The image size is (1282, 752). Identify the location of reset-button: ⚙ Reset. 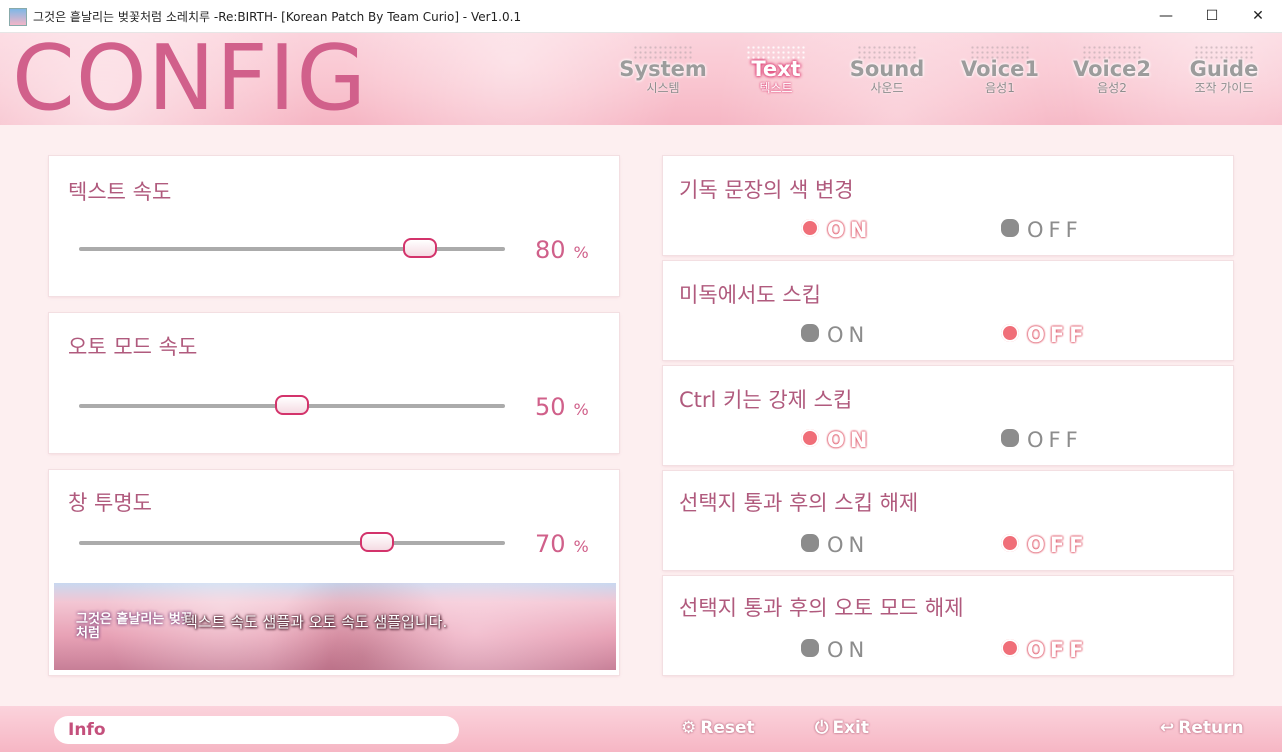
(718, 728).